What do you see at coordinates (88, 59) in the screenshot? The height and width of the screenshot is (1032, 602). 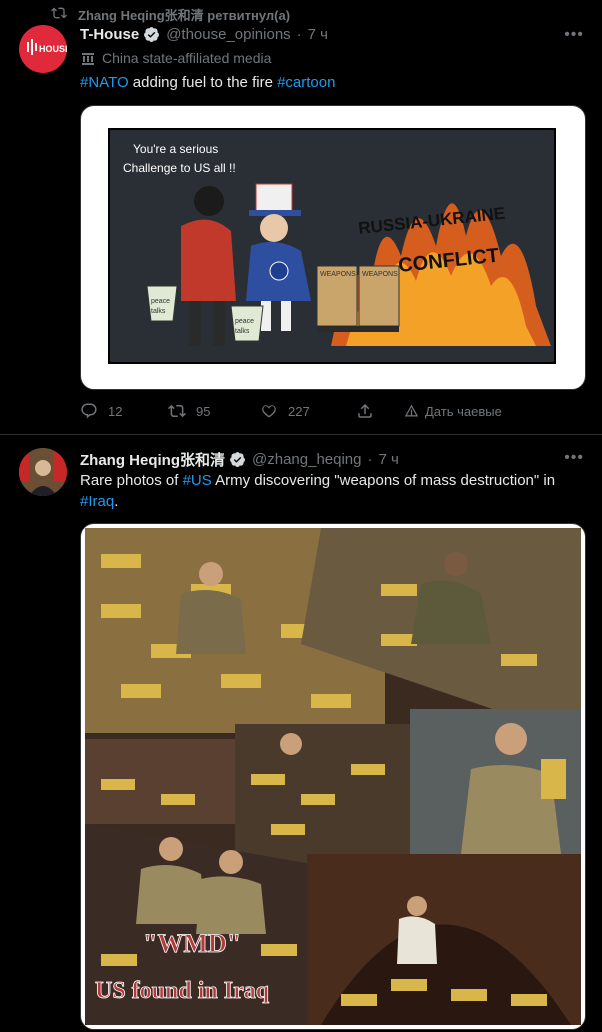 I see `state-media-icon` at bounding box center [88, 59].